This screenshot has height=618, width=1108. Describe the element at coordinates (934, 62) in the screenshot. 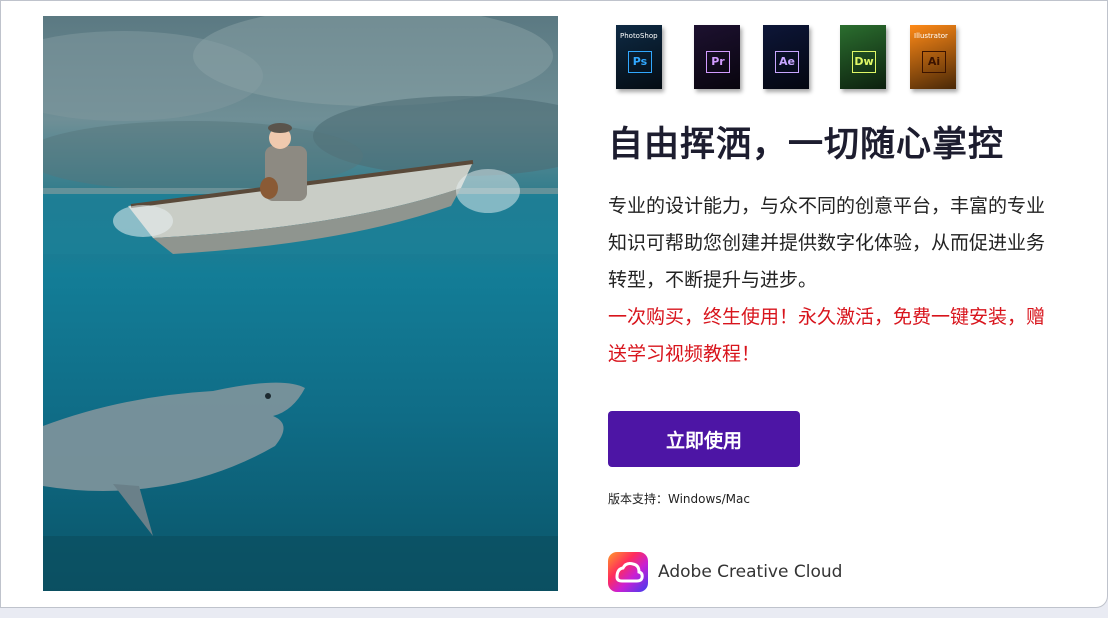

I see `illustrator-logo-icon: Ai` at that location.